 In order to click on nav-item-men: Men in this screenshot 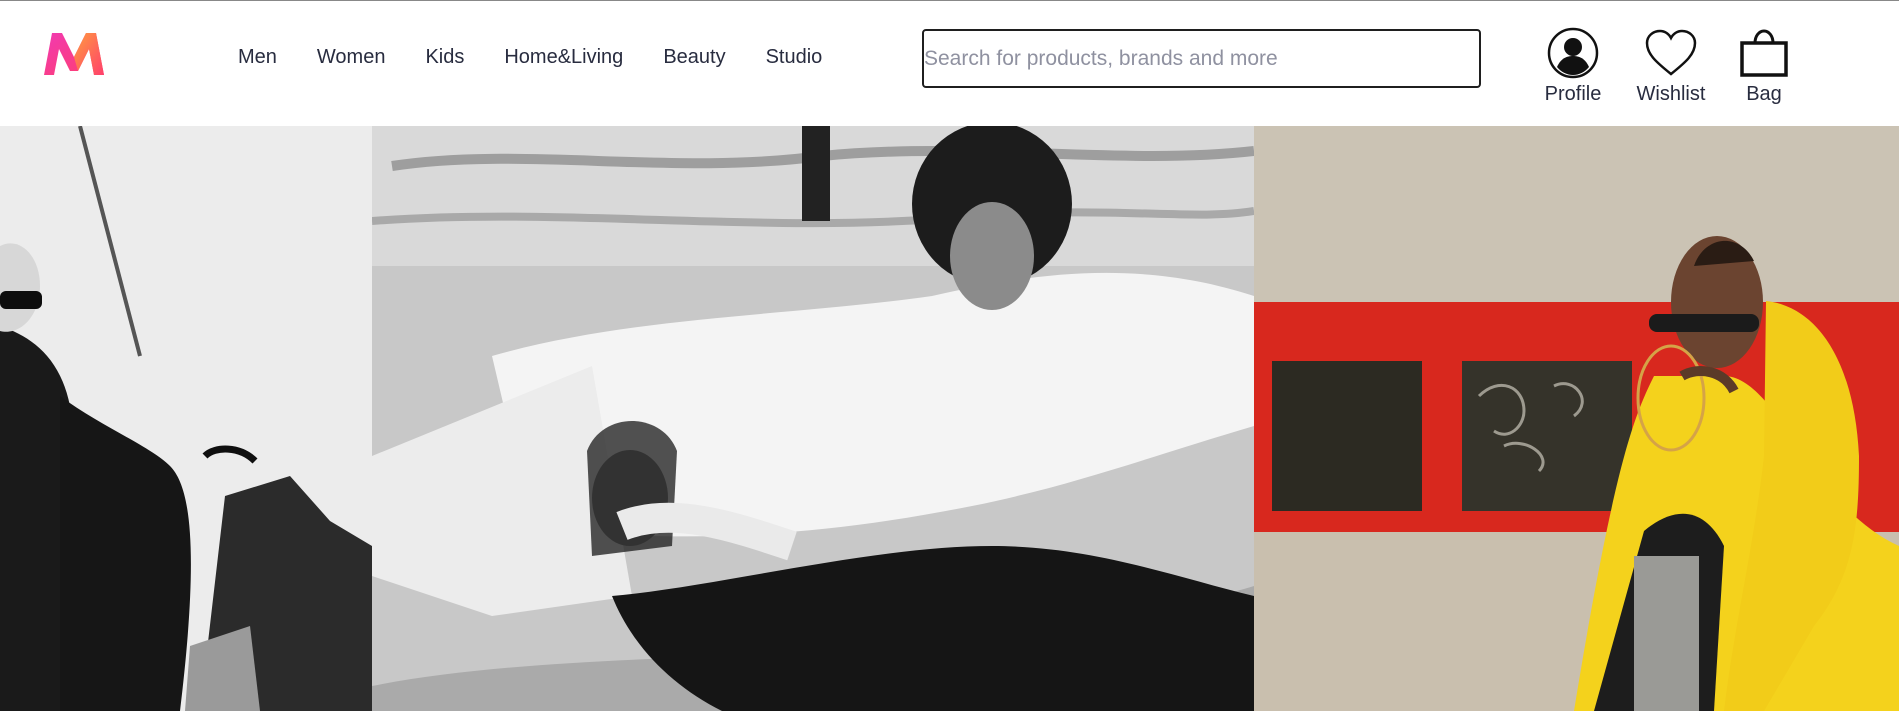, I will do `click(257, 57)`.